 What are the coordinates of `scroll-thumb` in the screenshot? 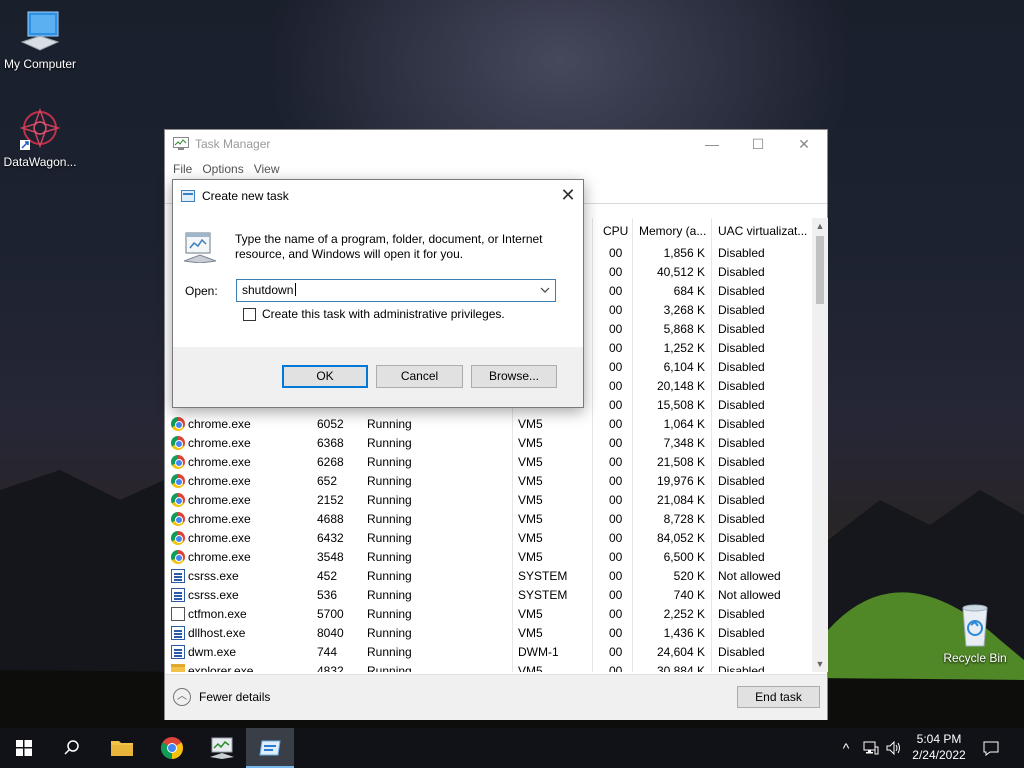 It's located at (820, 270).